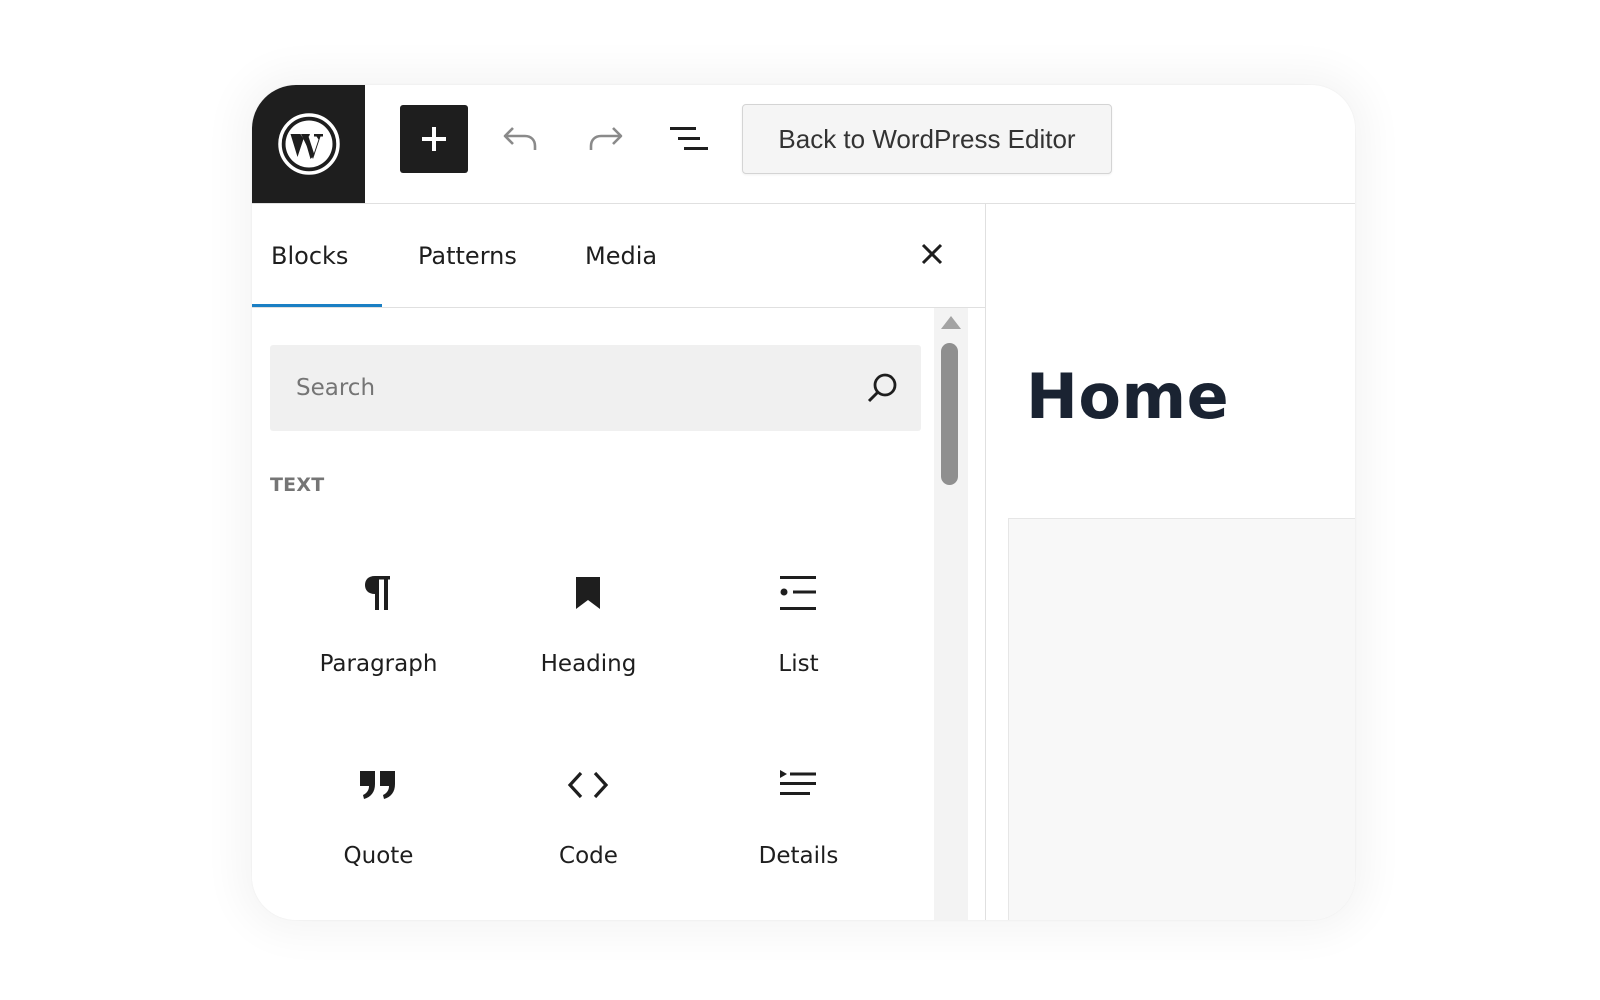 The image size is (1600, 1000). Describe the element at coordinates (297, 485) in the screenshot. I see `section-title-text: TEXT` at that location.